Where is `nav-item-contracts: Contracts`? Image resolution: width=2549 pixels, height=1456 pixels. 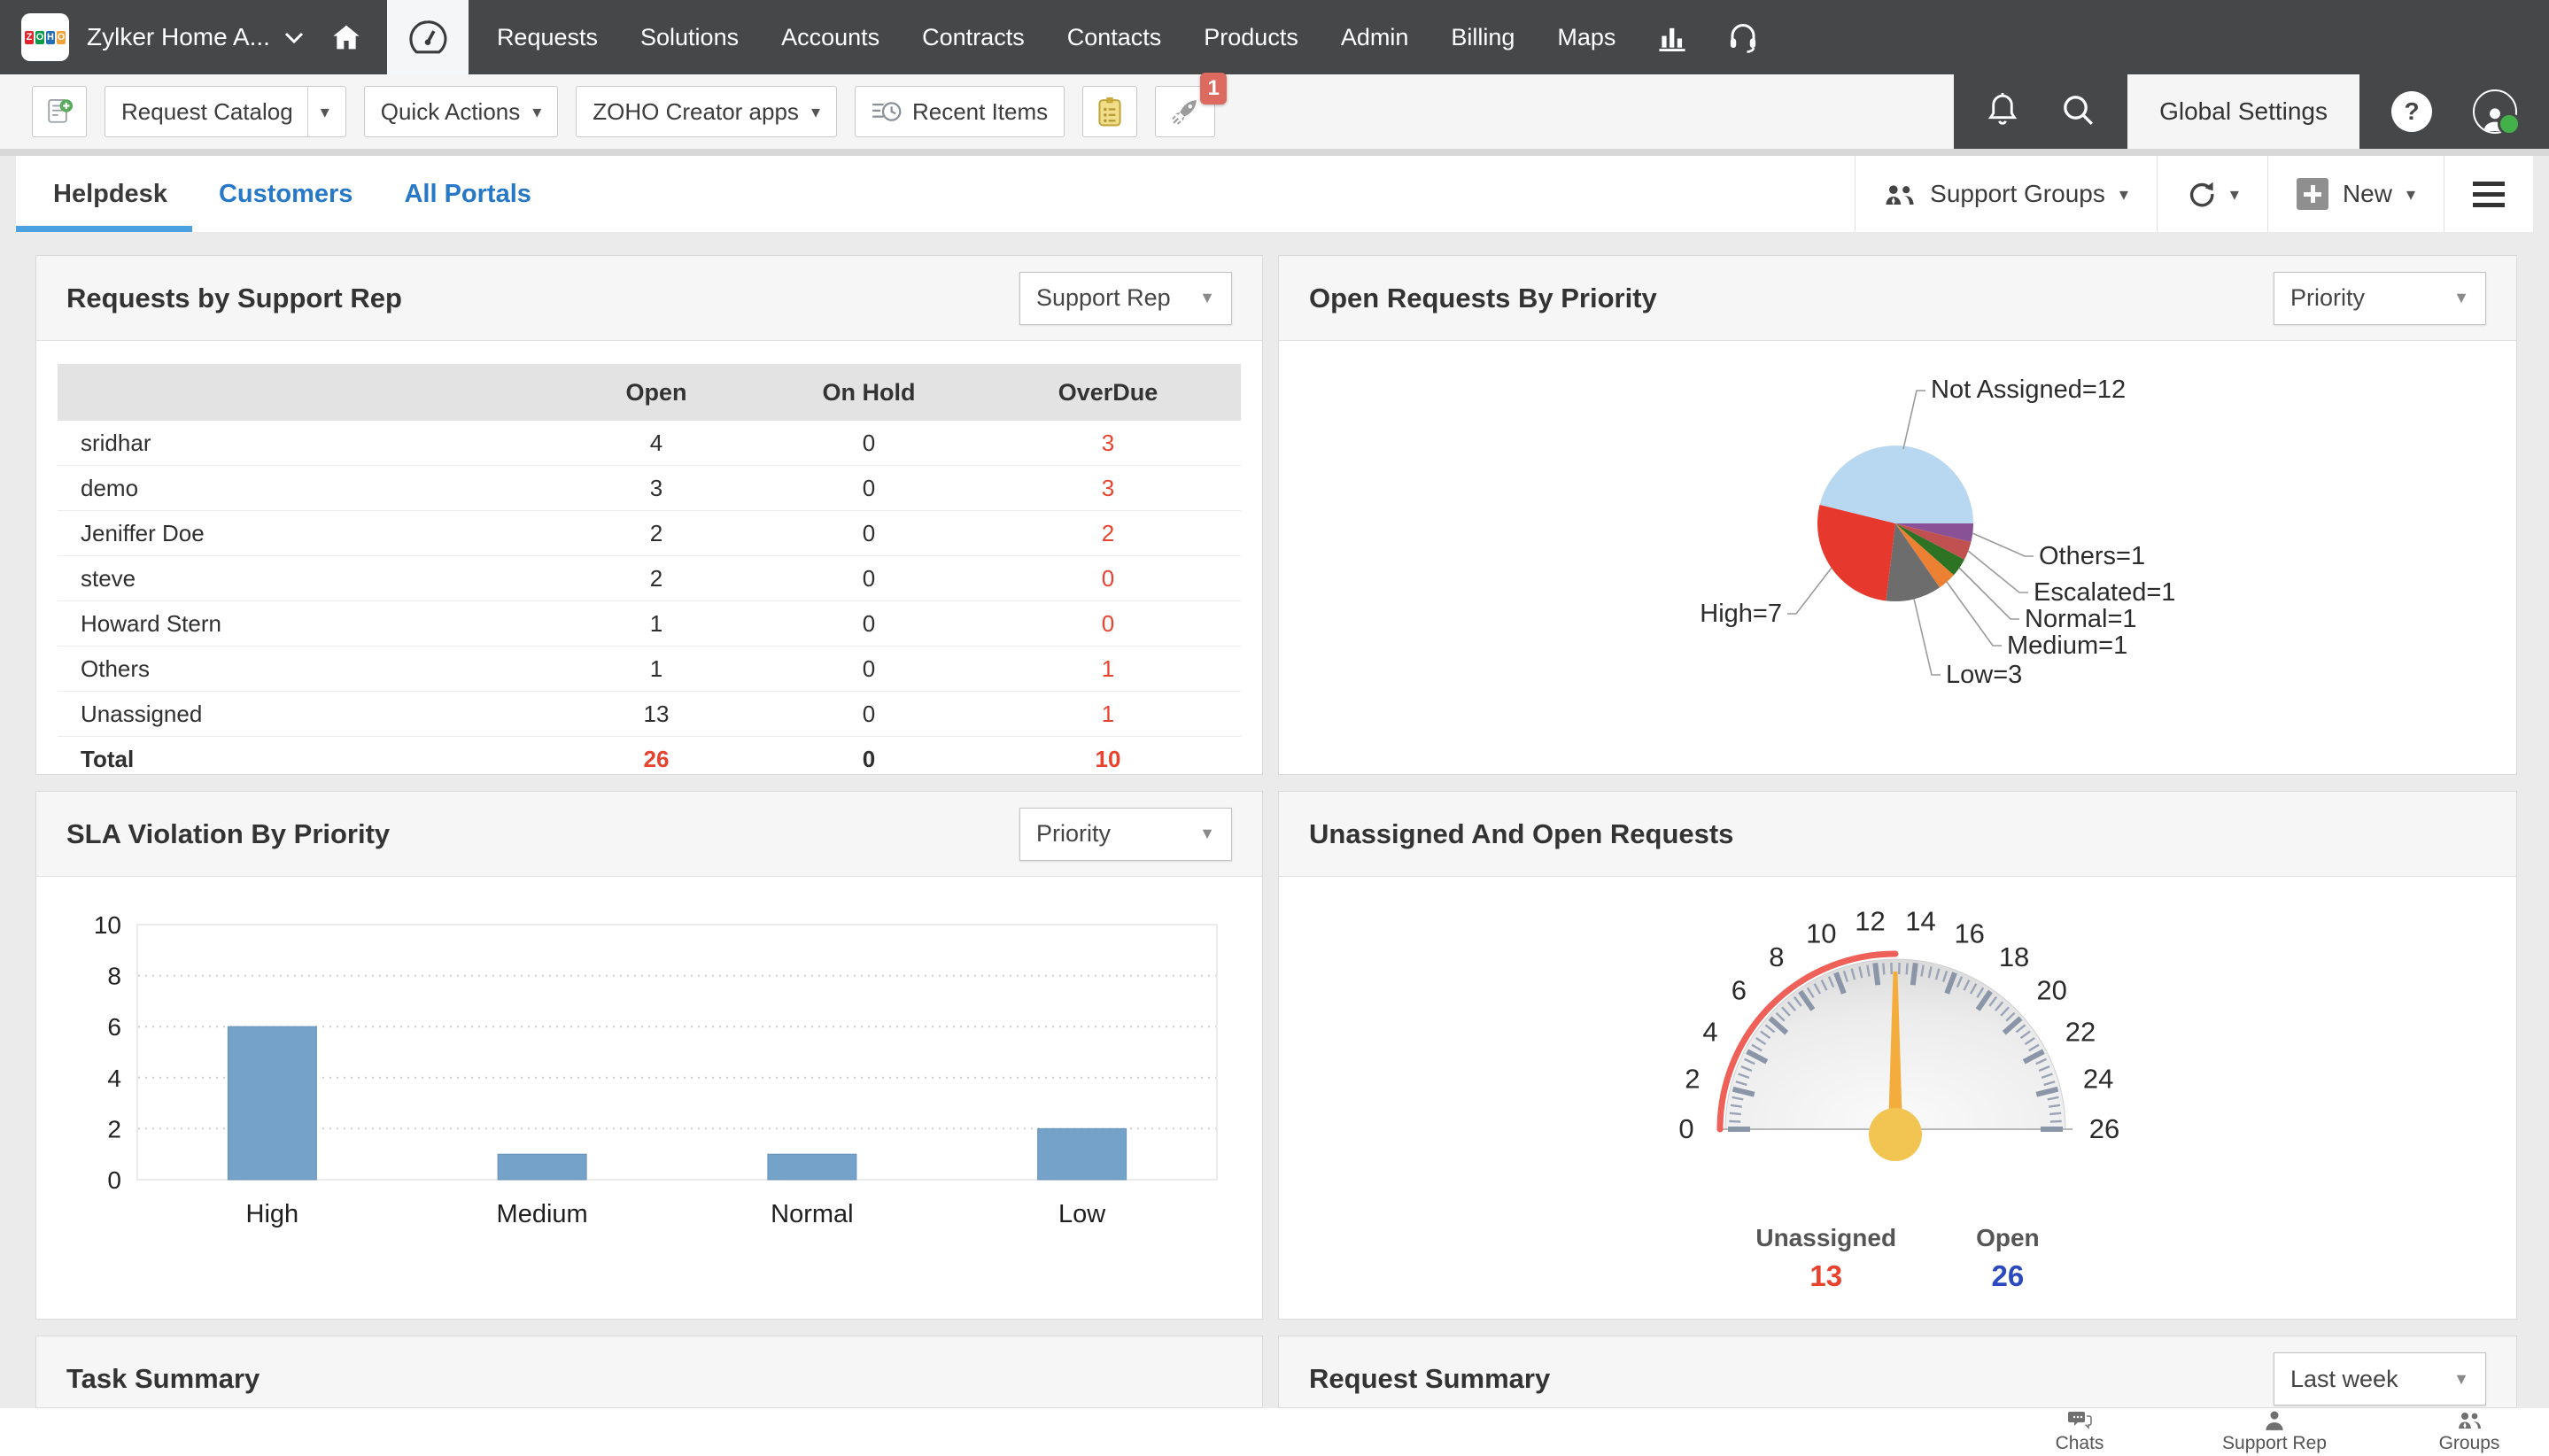
nav-item-contracts: Contracts is located at coordinates (974, 37).